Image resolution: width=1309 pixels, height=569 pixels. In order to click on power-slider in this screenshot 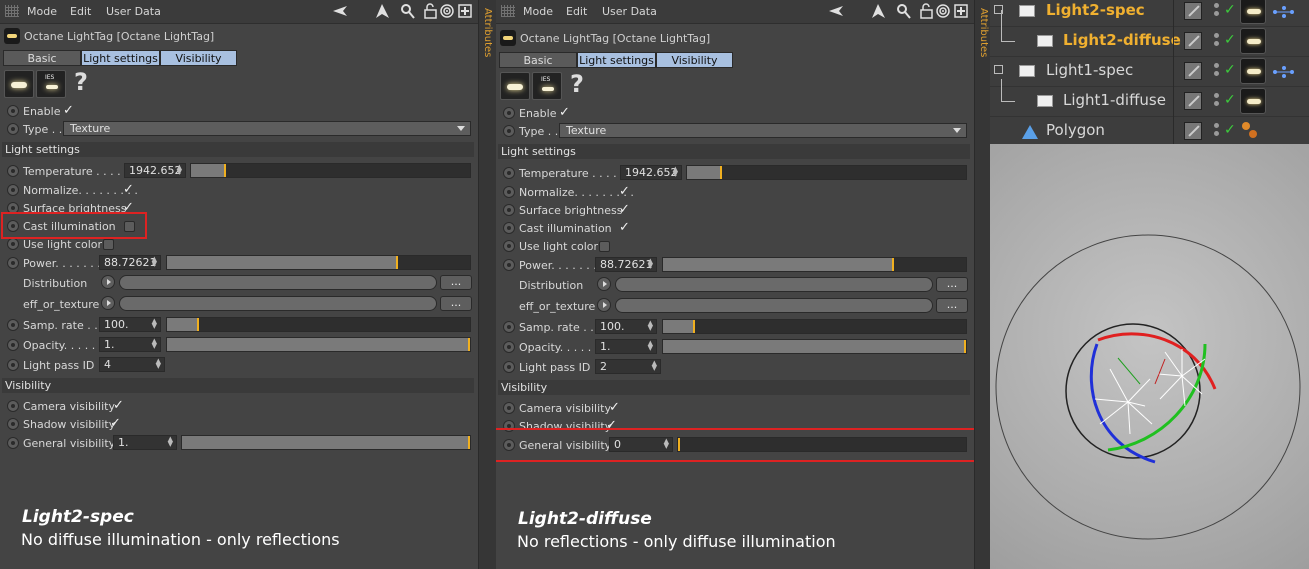, I will do `click(318, 262)`.